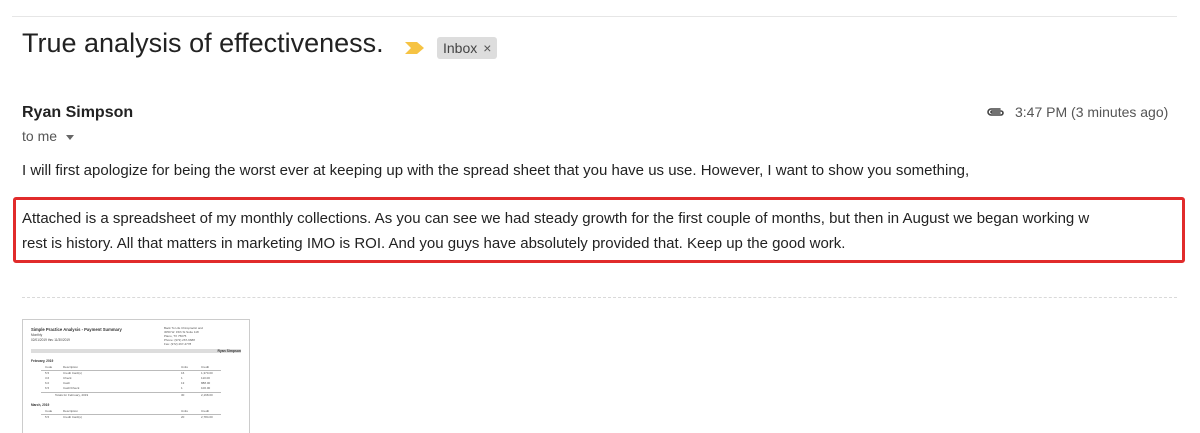  I want to click on header-divider, so click(594, 16).